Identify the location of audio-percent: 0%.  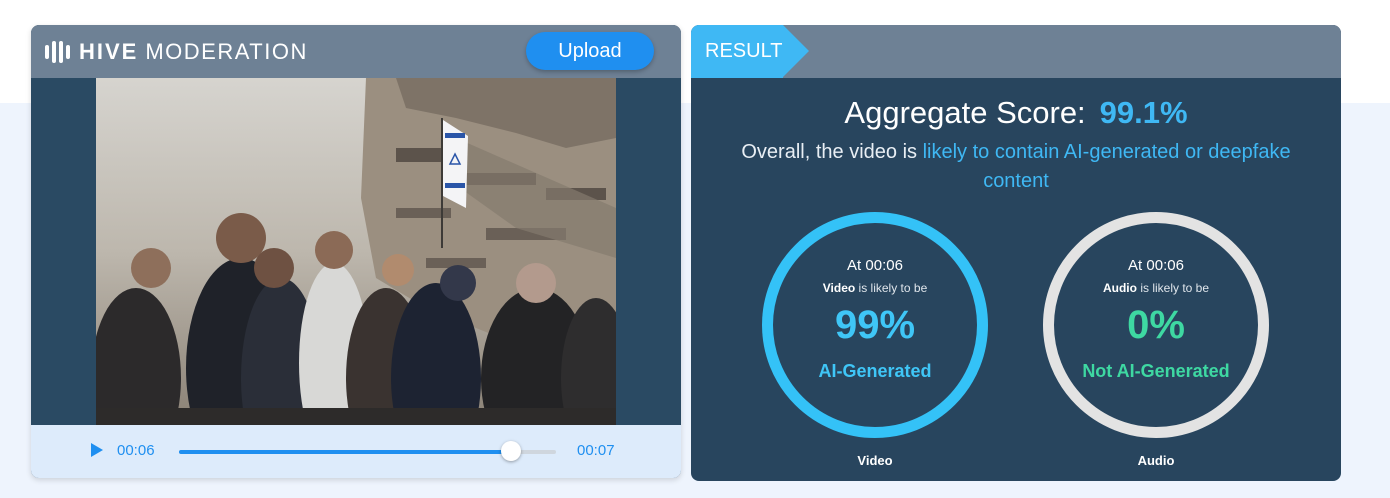
(1156, 325).